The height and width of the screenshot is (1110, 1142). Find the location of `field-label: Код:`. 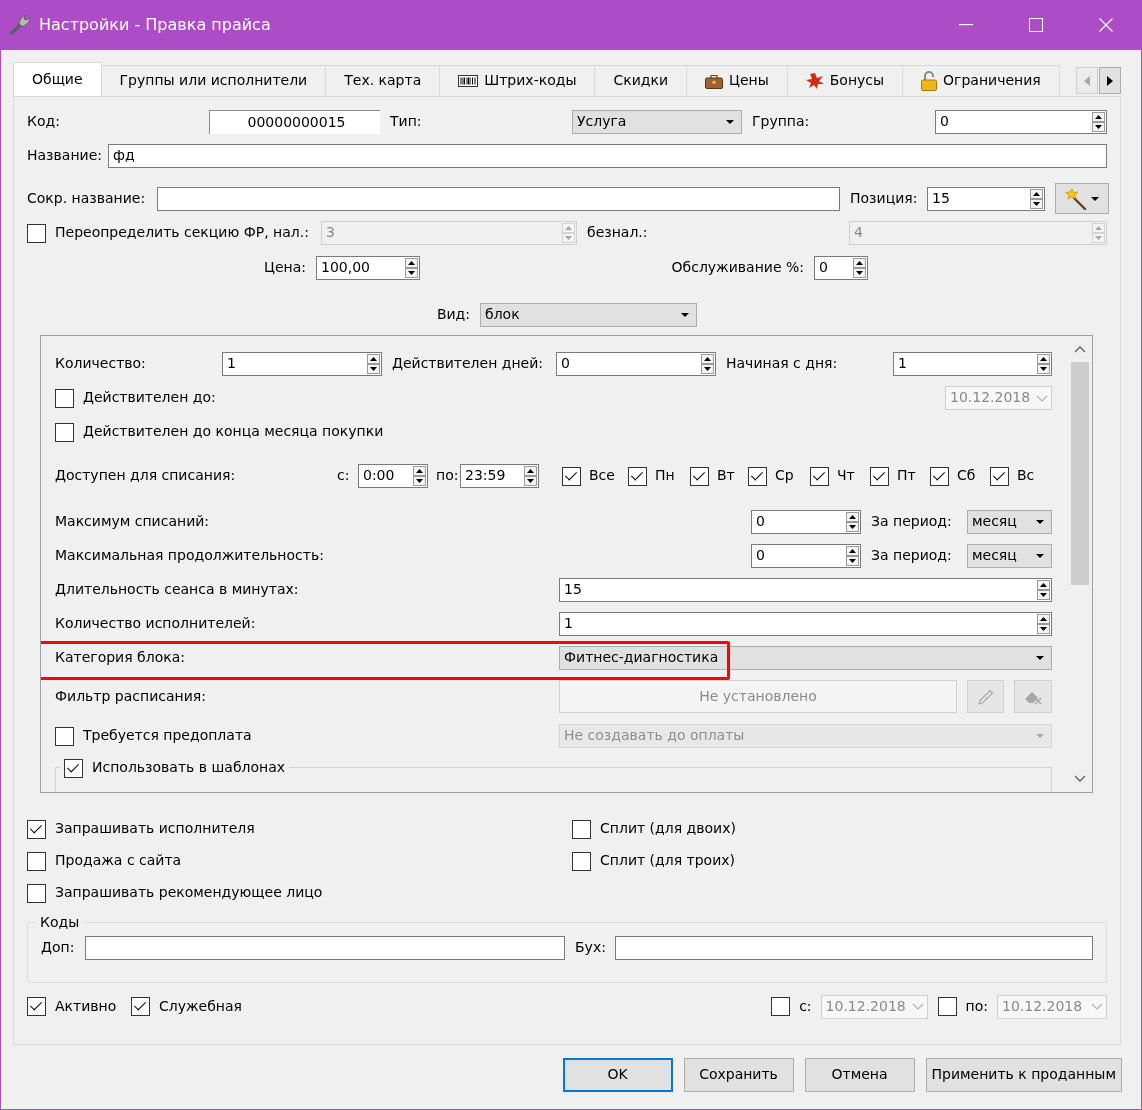

field-label: Код: is located at coordinates (44, 122).